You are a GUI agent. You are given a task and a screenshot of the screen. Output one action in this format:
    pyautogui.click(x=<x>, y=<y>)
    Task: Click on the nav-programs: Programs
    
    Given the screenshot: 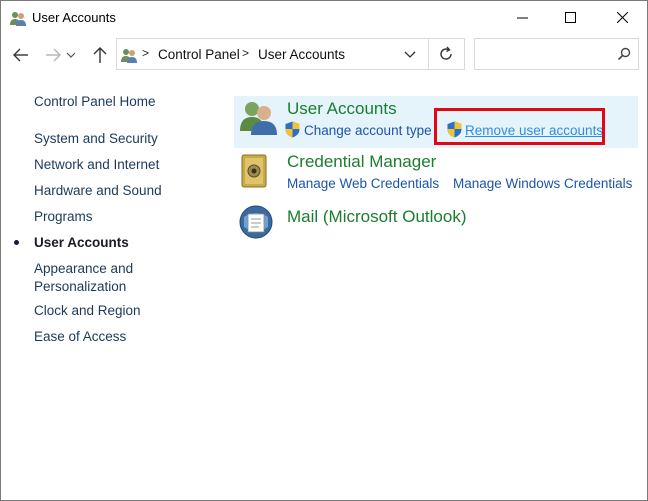 What is the action you would take?
    pyautogui.click(x=63, y=216)
    